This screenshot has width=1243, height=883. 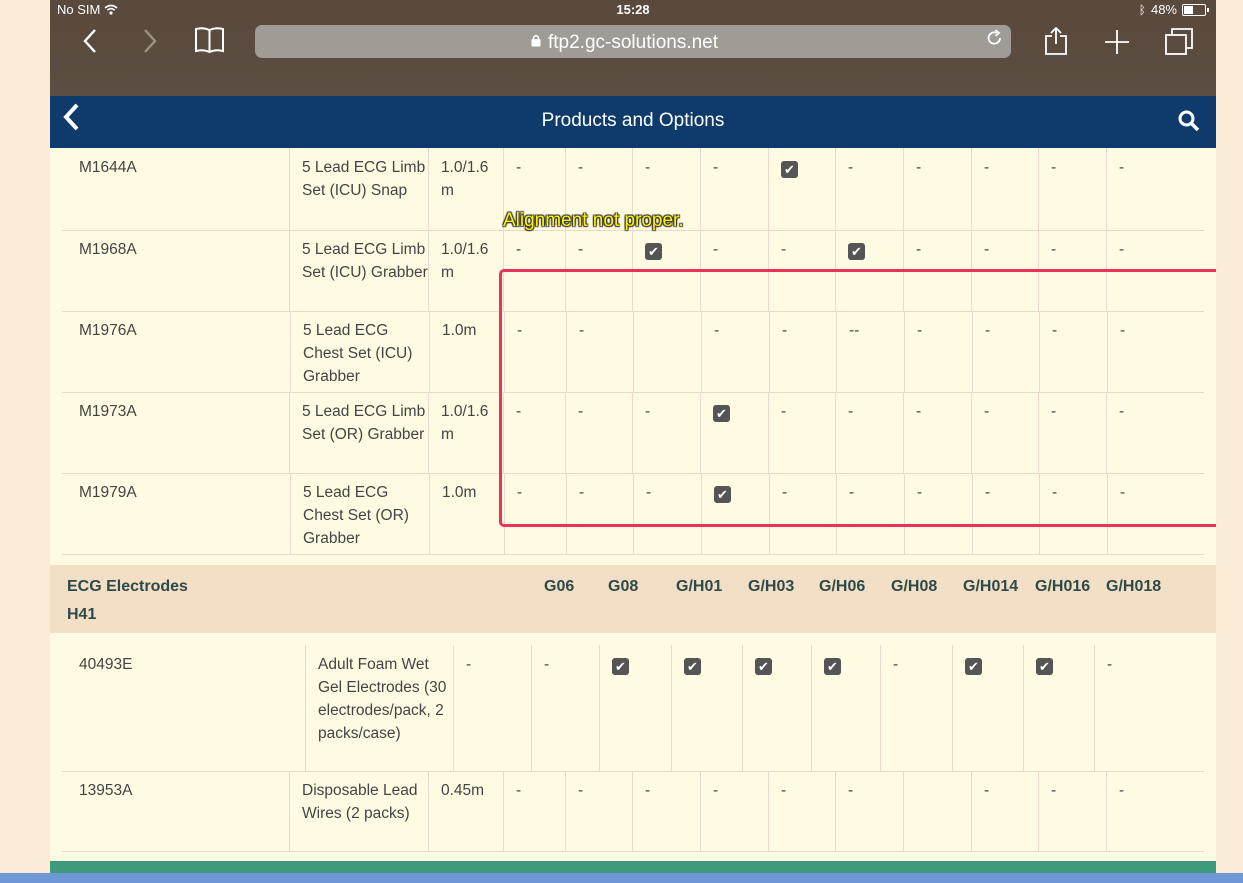 I want to click on column-header: G/H018, so click(x=1134, y=586).